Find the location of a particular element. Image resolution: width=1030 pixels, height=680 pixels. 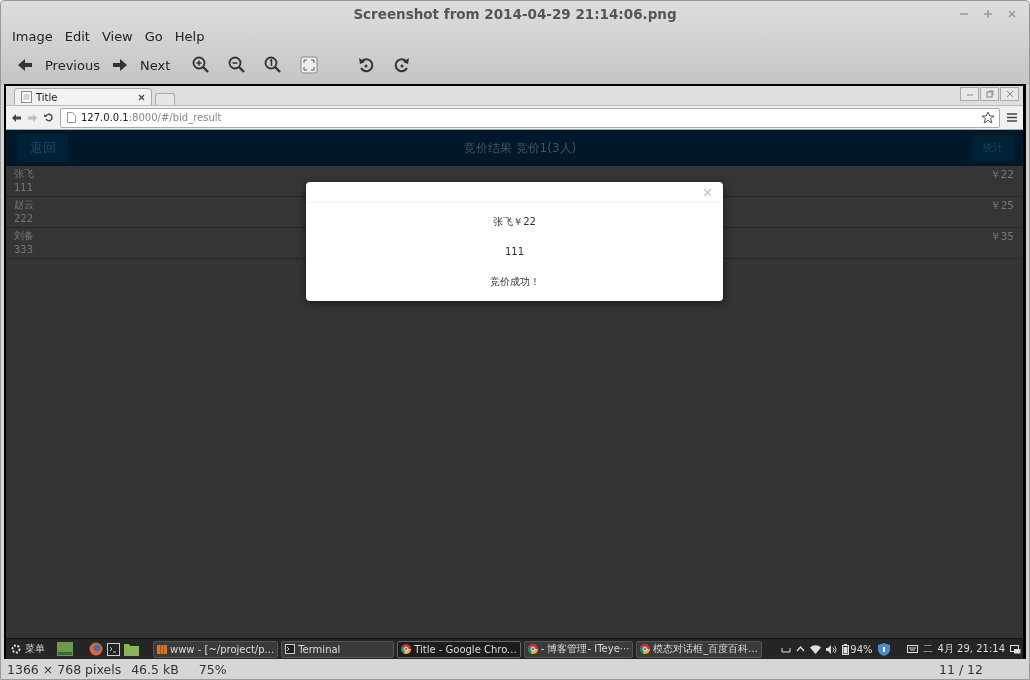

taskbar-button: - 博客管理- ITeye··· is located at coordinates (578, 649).